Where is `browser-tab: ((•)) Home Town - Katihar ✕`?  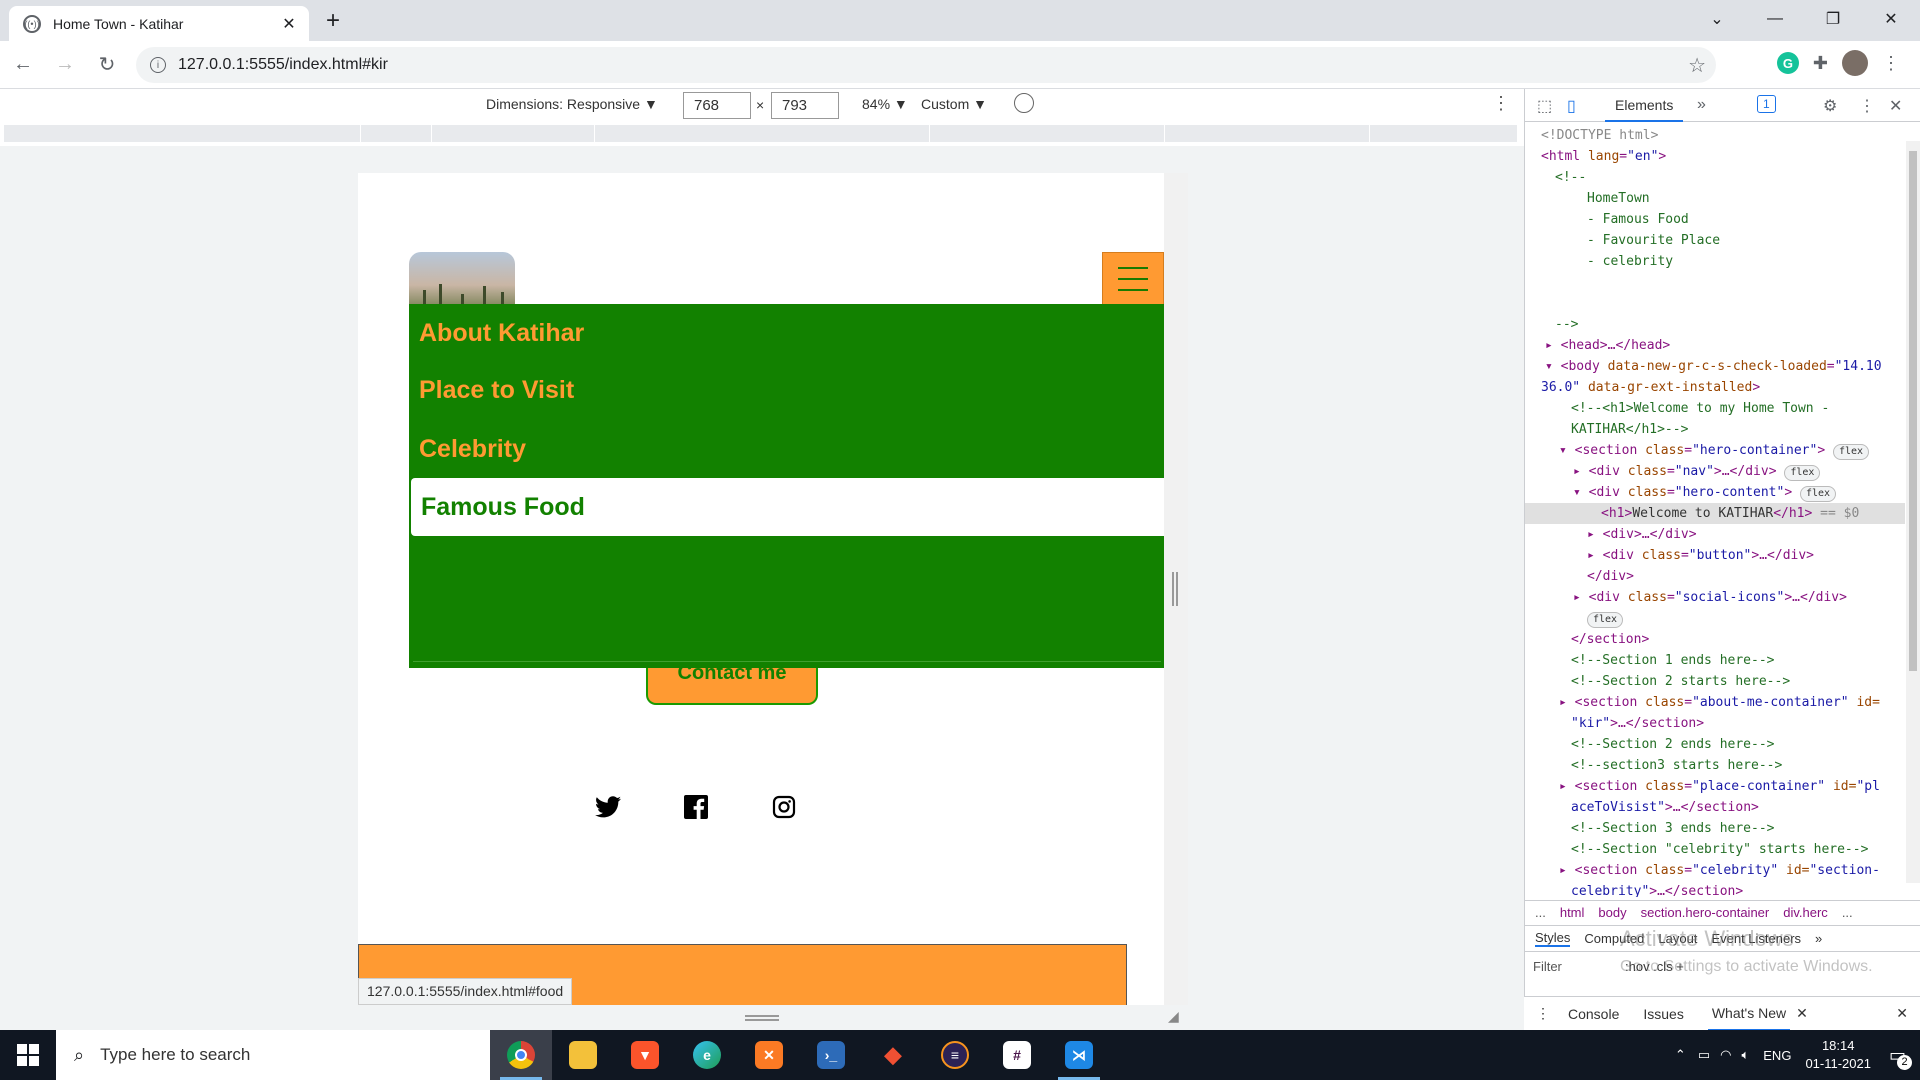
browser-tab: ((•)) Home Town - Katihar ✕ is located at coordinates (159, 23).